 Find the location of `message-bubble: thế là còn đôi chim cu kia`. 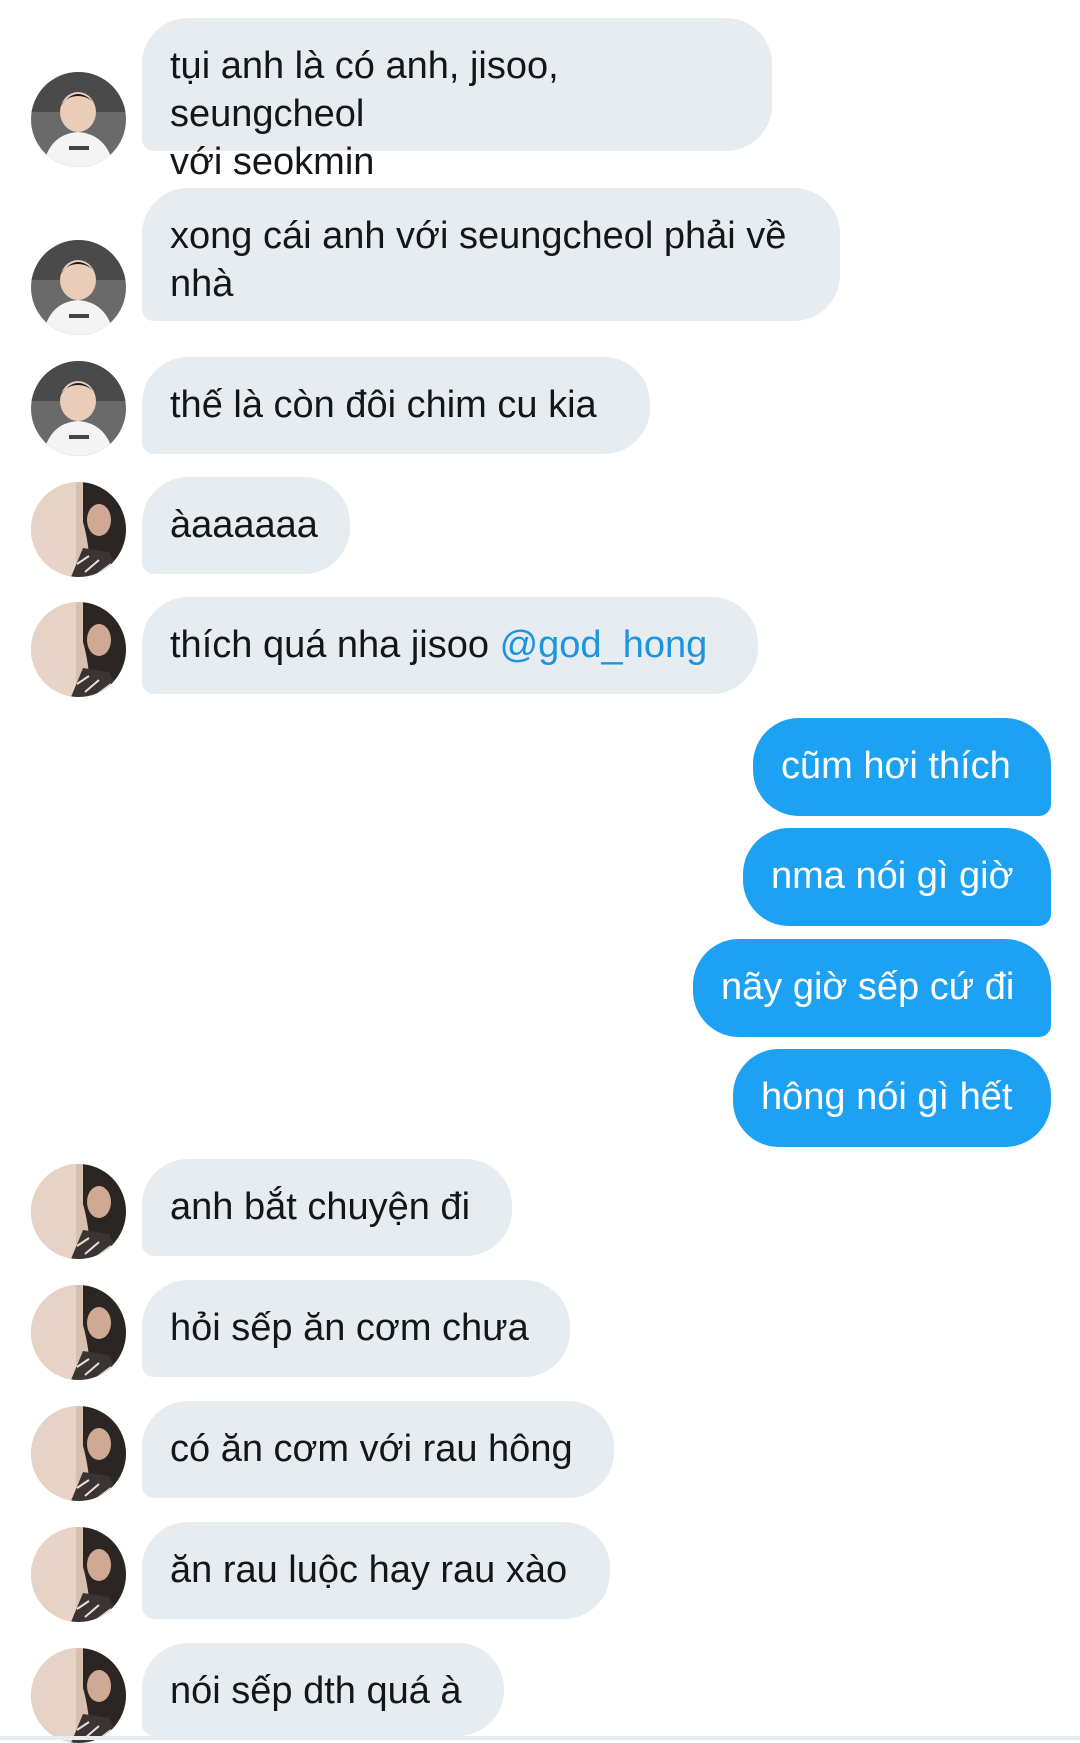

message-bubble: thế là còn đôi chim cu kia is located at coordinates (396, 405).